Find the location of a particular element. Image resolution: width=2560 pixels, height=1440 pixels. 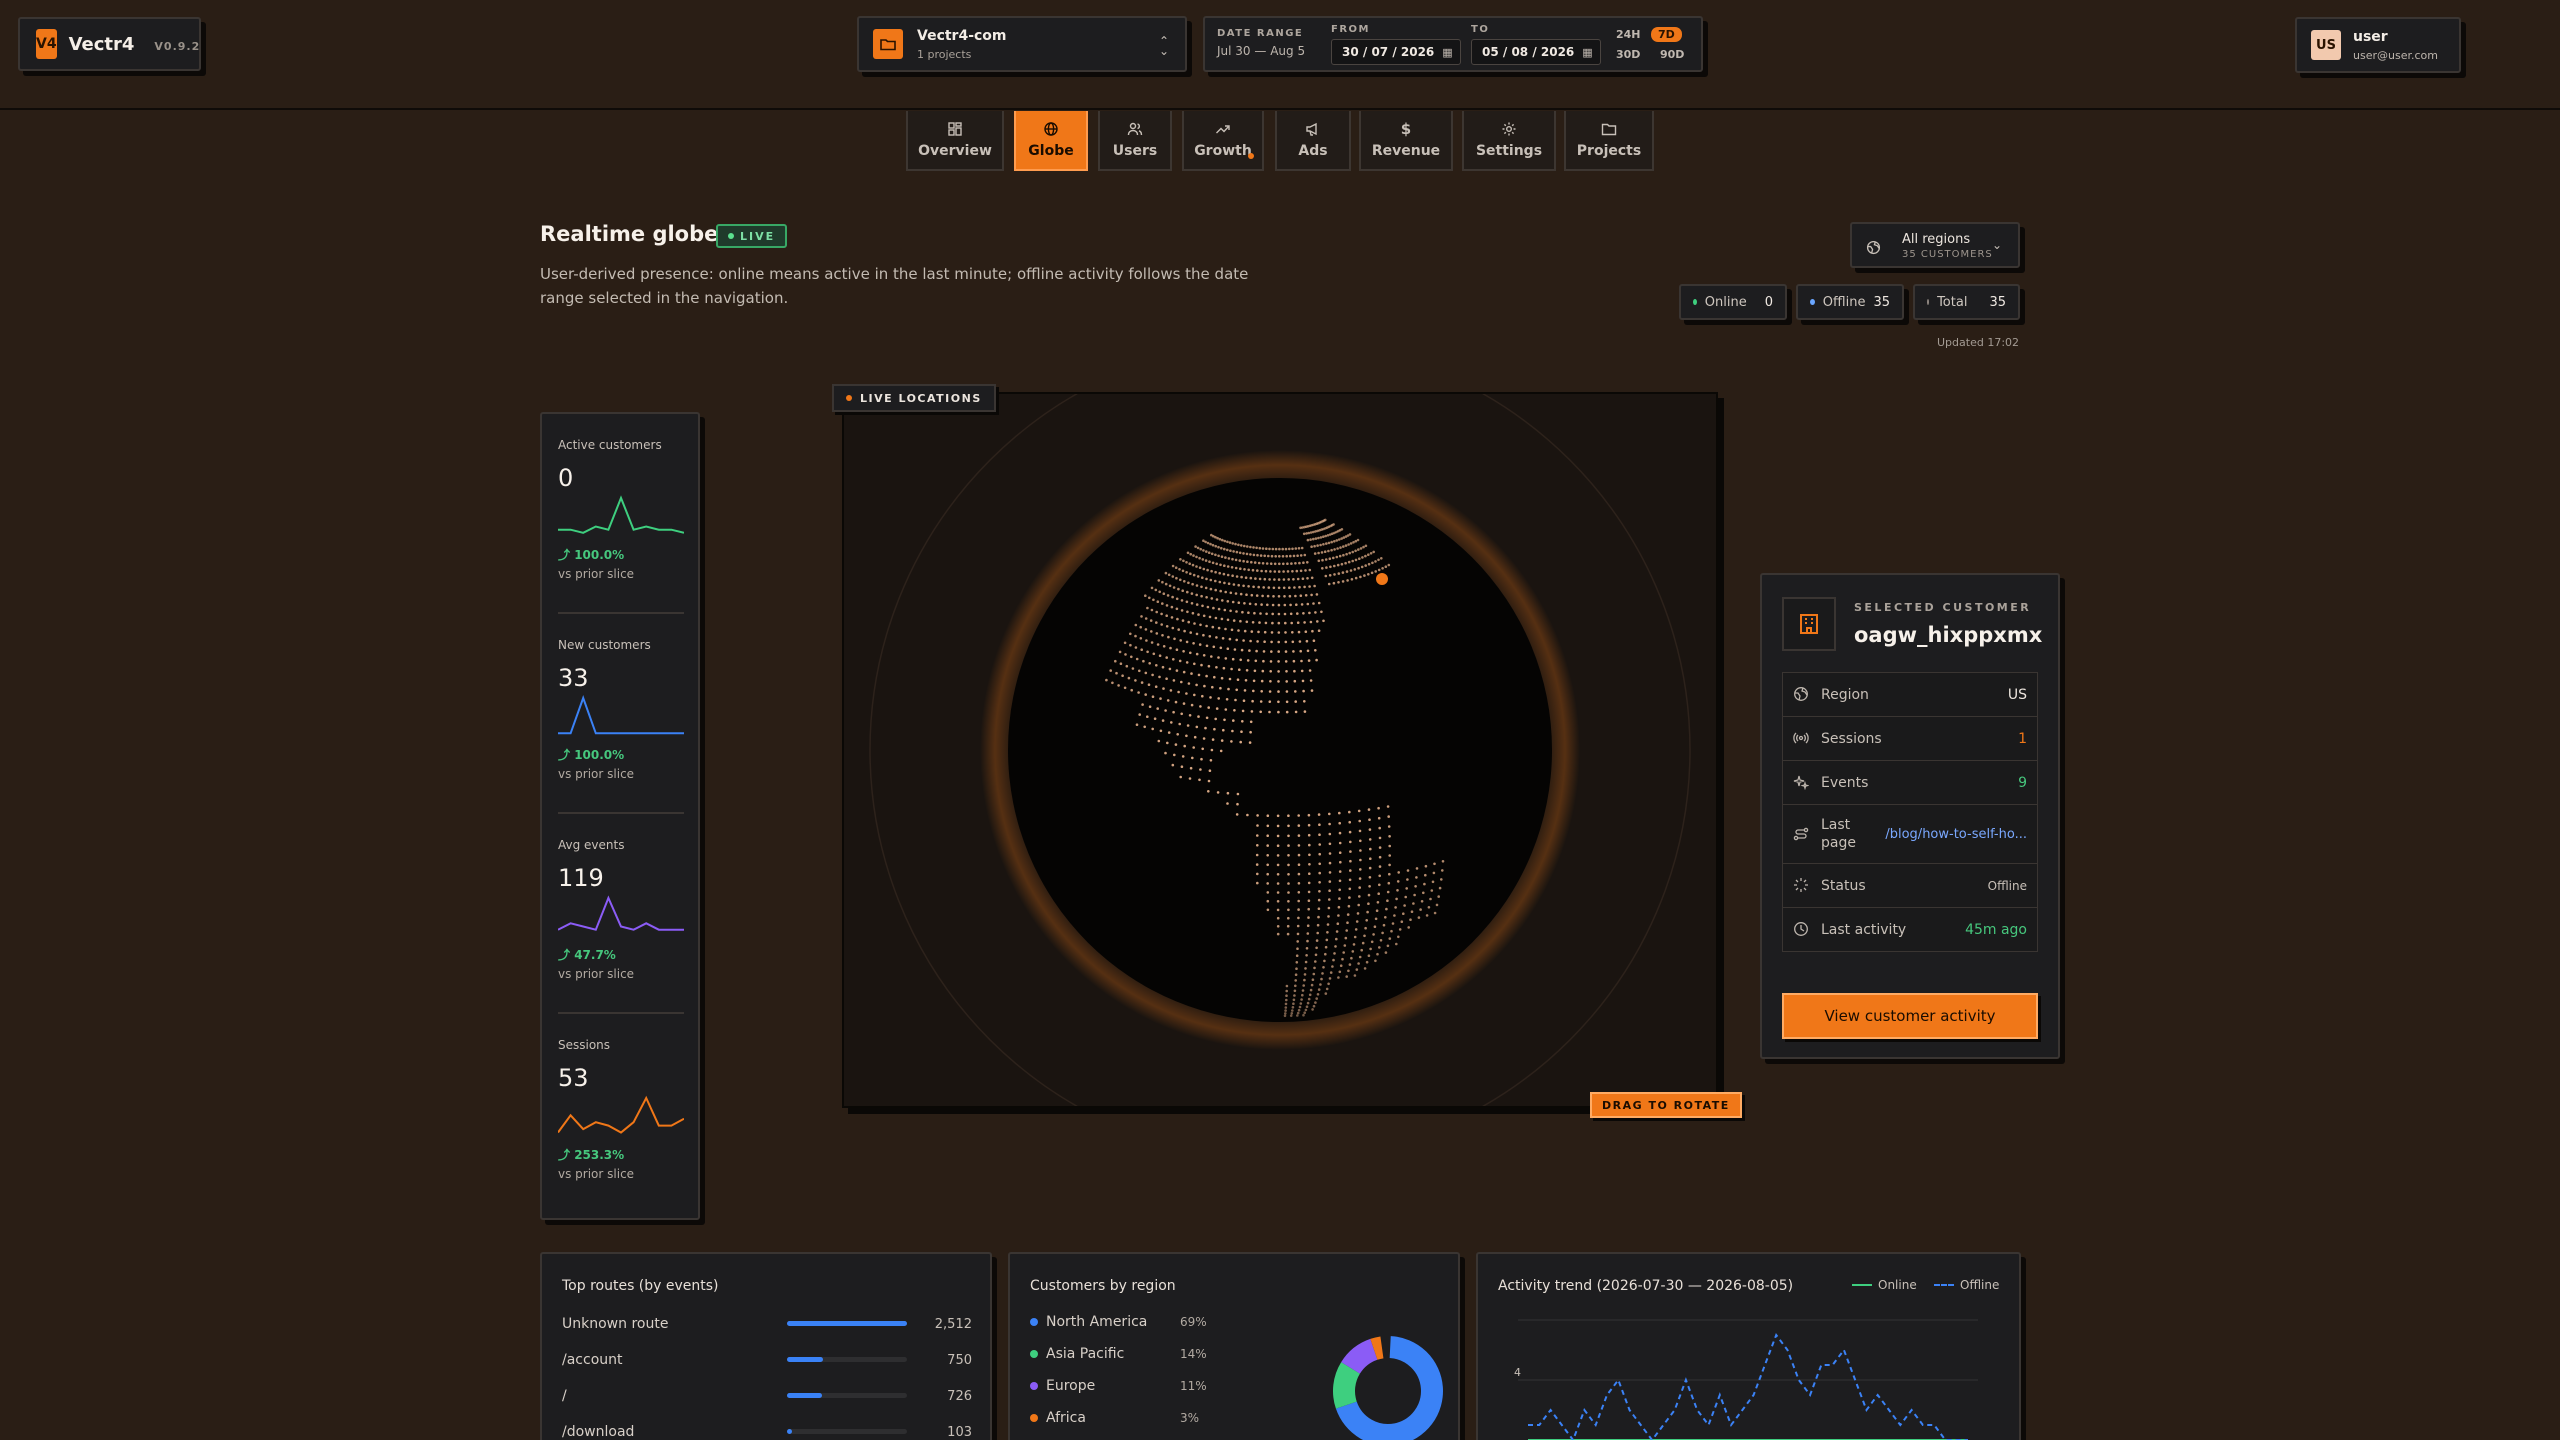

route-row: / 726 is located at coordinates (767, 1398).